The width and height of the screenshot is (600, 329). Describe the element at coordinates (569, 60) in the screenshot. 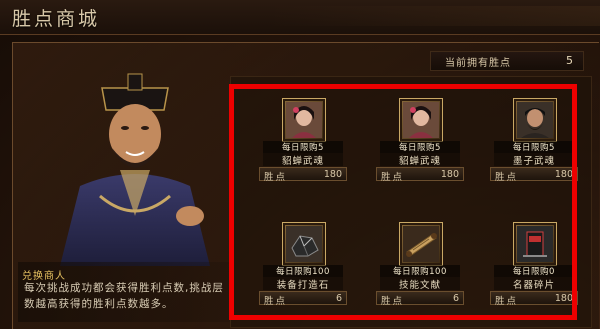

I see `points-value: 5` at that location.